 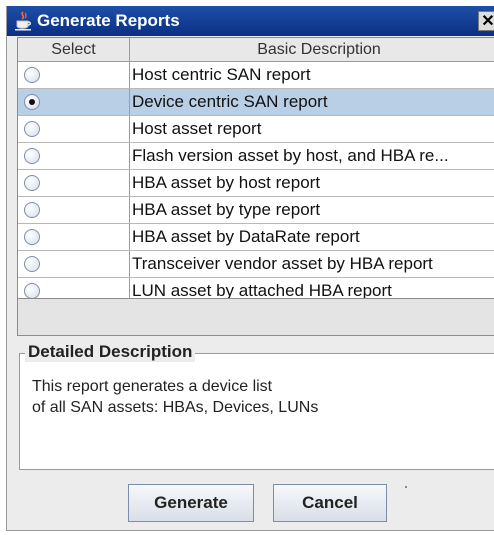 I want to click on table-header: Select Basic Description, so click(x=256, y=50).